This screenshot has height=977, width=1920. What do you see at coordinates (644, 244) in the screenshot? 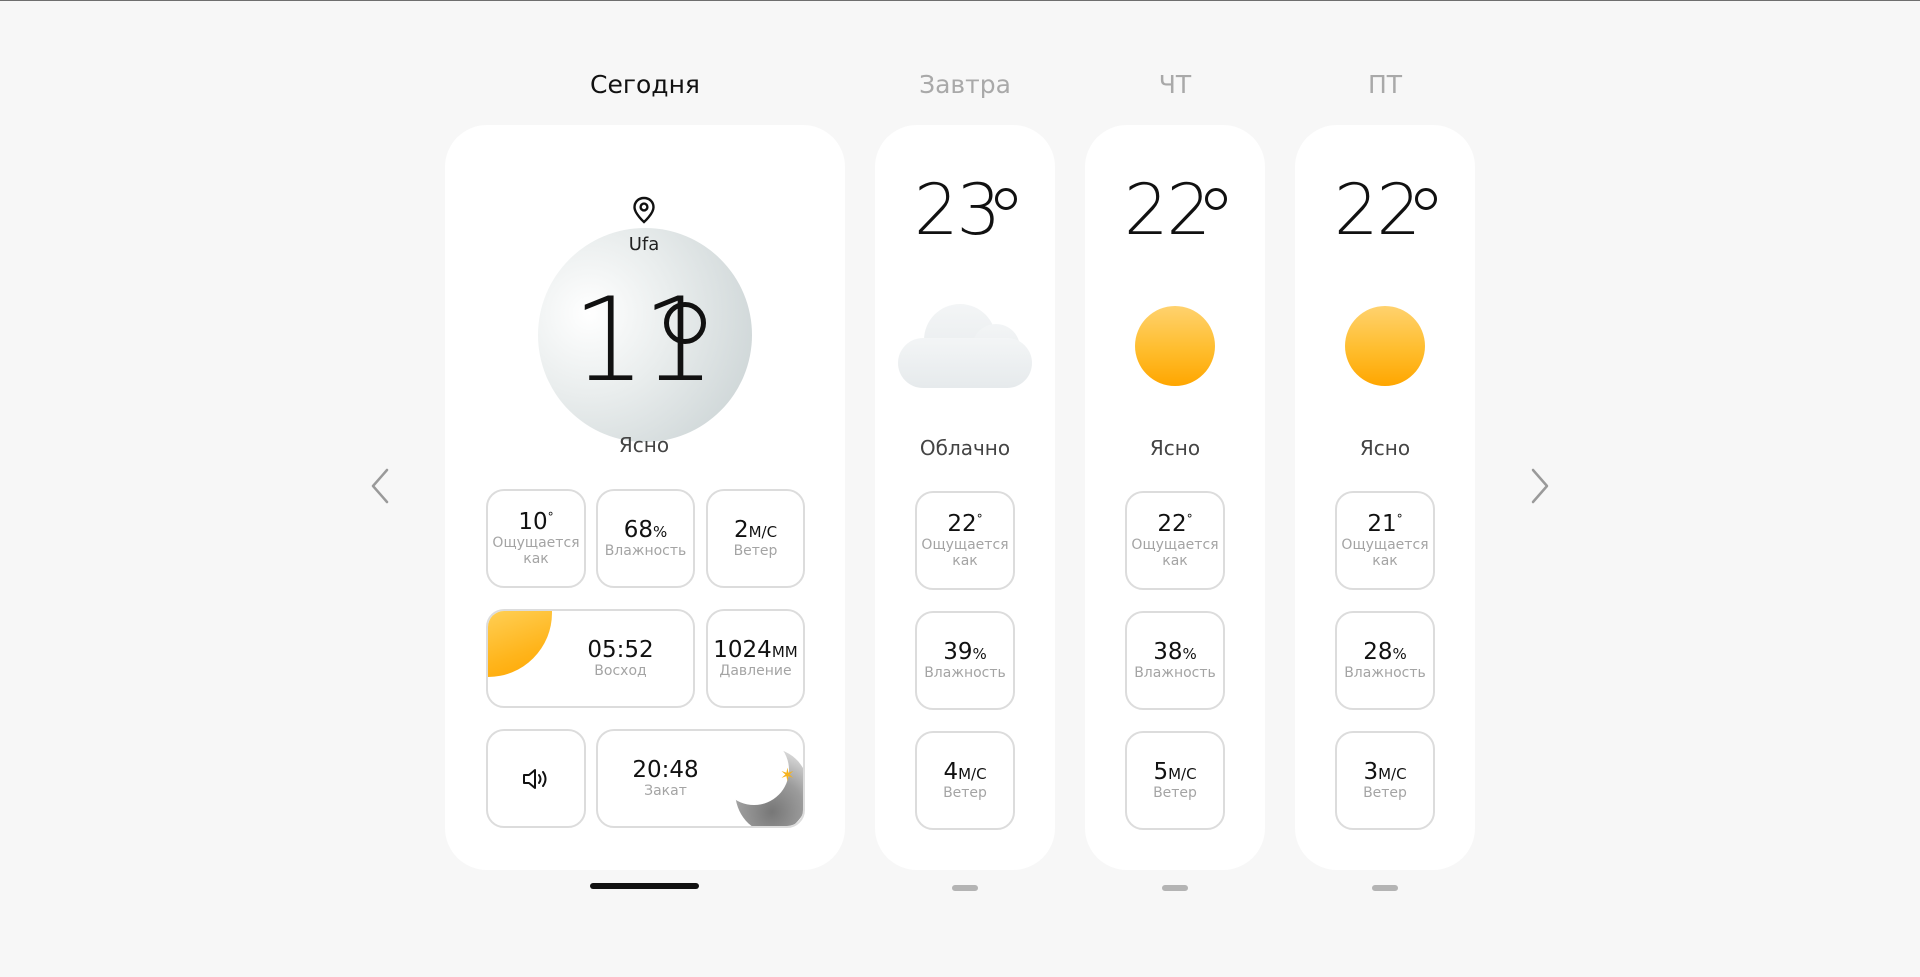
I see `city-name: Ufa` at bounding box center [644, 244].